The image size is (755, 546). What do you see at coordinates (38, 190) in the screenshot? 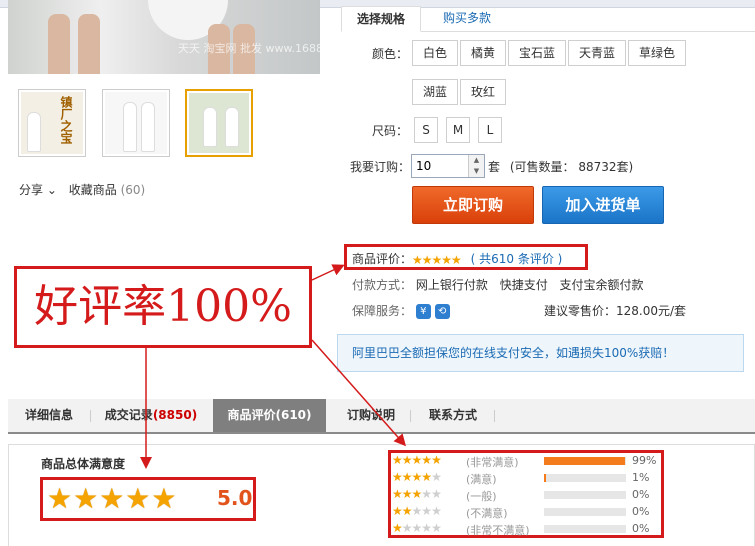
I see `share-link: 分享 ⌄` at bounding box center [38, 190].